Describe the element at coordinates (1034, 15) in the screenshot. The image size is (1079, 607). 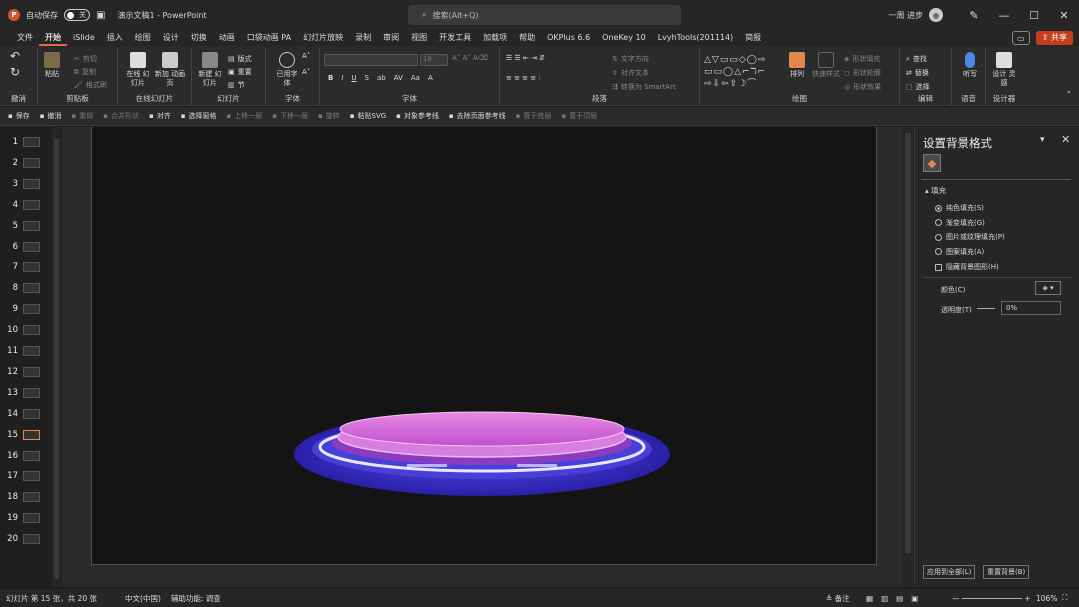
I see `maximize-button: ☐` at that location.